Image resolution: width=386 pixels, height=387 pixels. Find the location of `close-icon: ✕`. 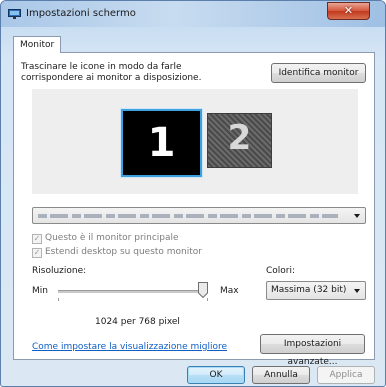

close-icon: ✕ is located at coordinates (348, 10).